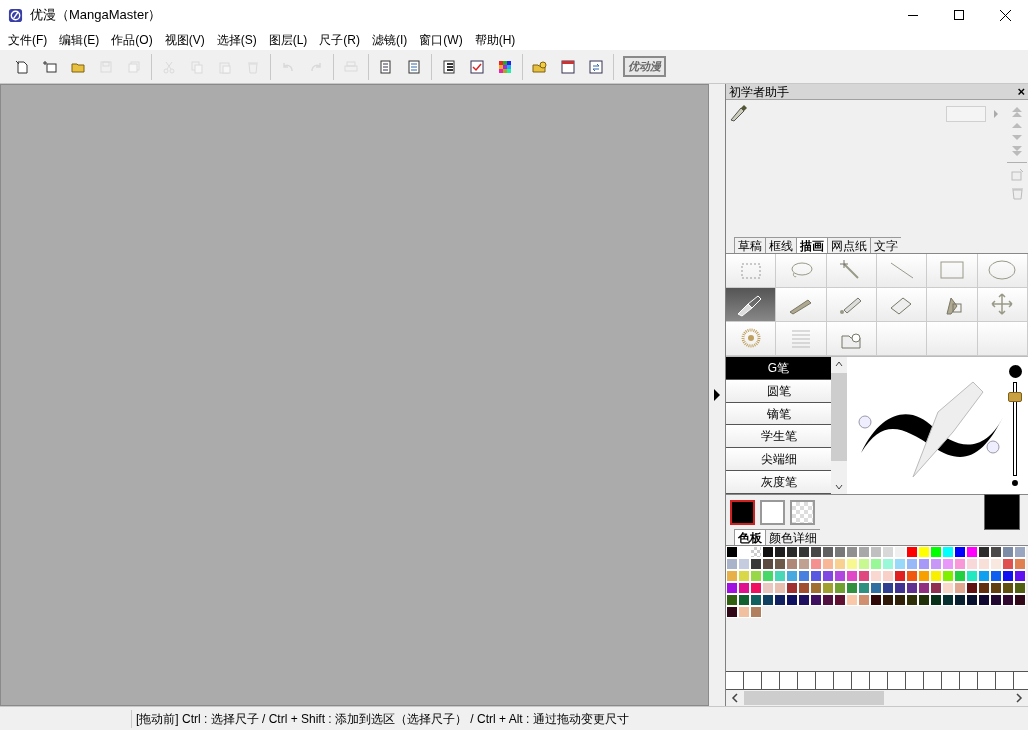 The width and height of the screenshot is (1028, 730). What do you see at coordinates (28, 40) in the screenshot?
I see `menu-item: 文件(F)` at bounding box center [28, 40].